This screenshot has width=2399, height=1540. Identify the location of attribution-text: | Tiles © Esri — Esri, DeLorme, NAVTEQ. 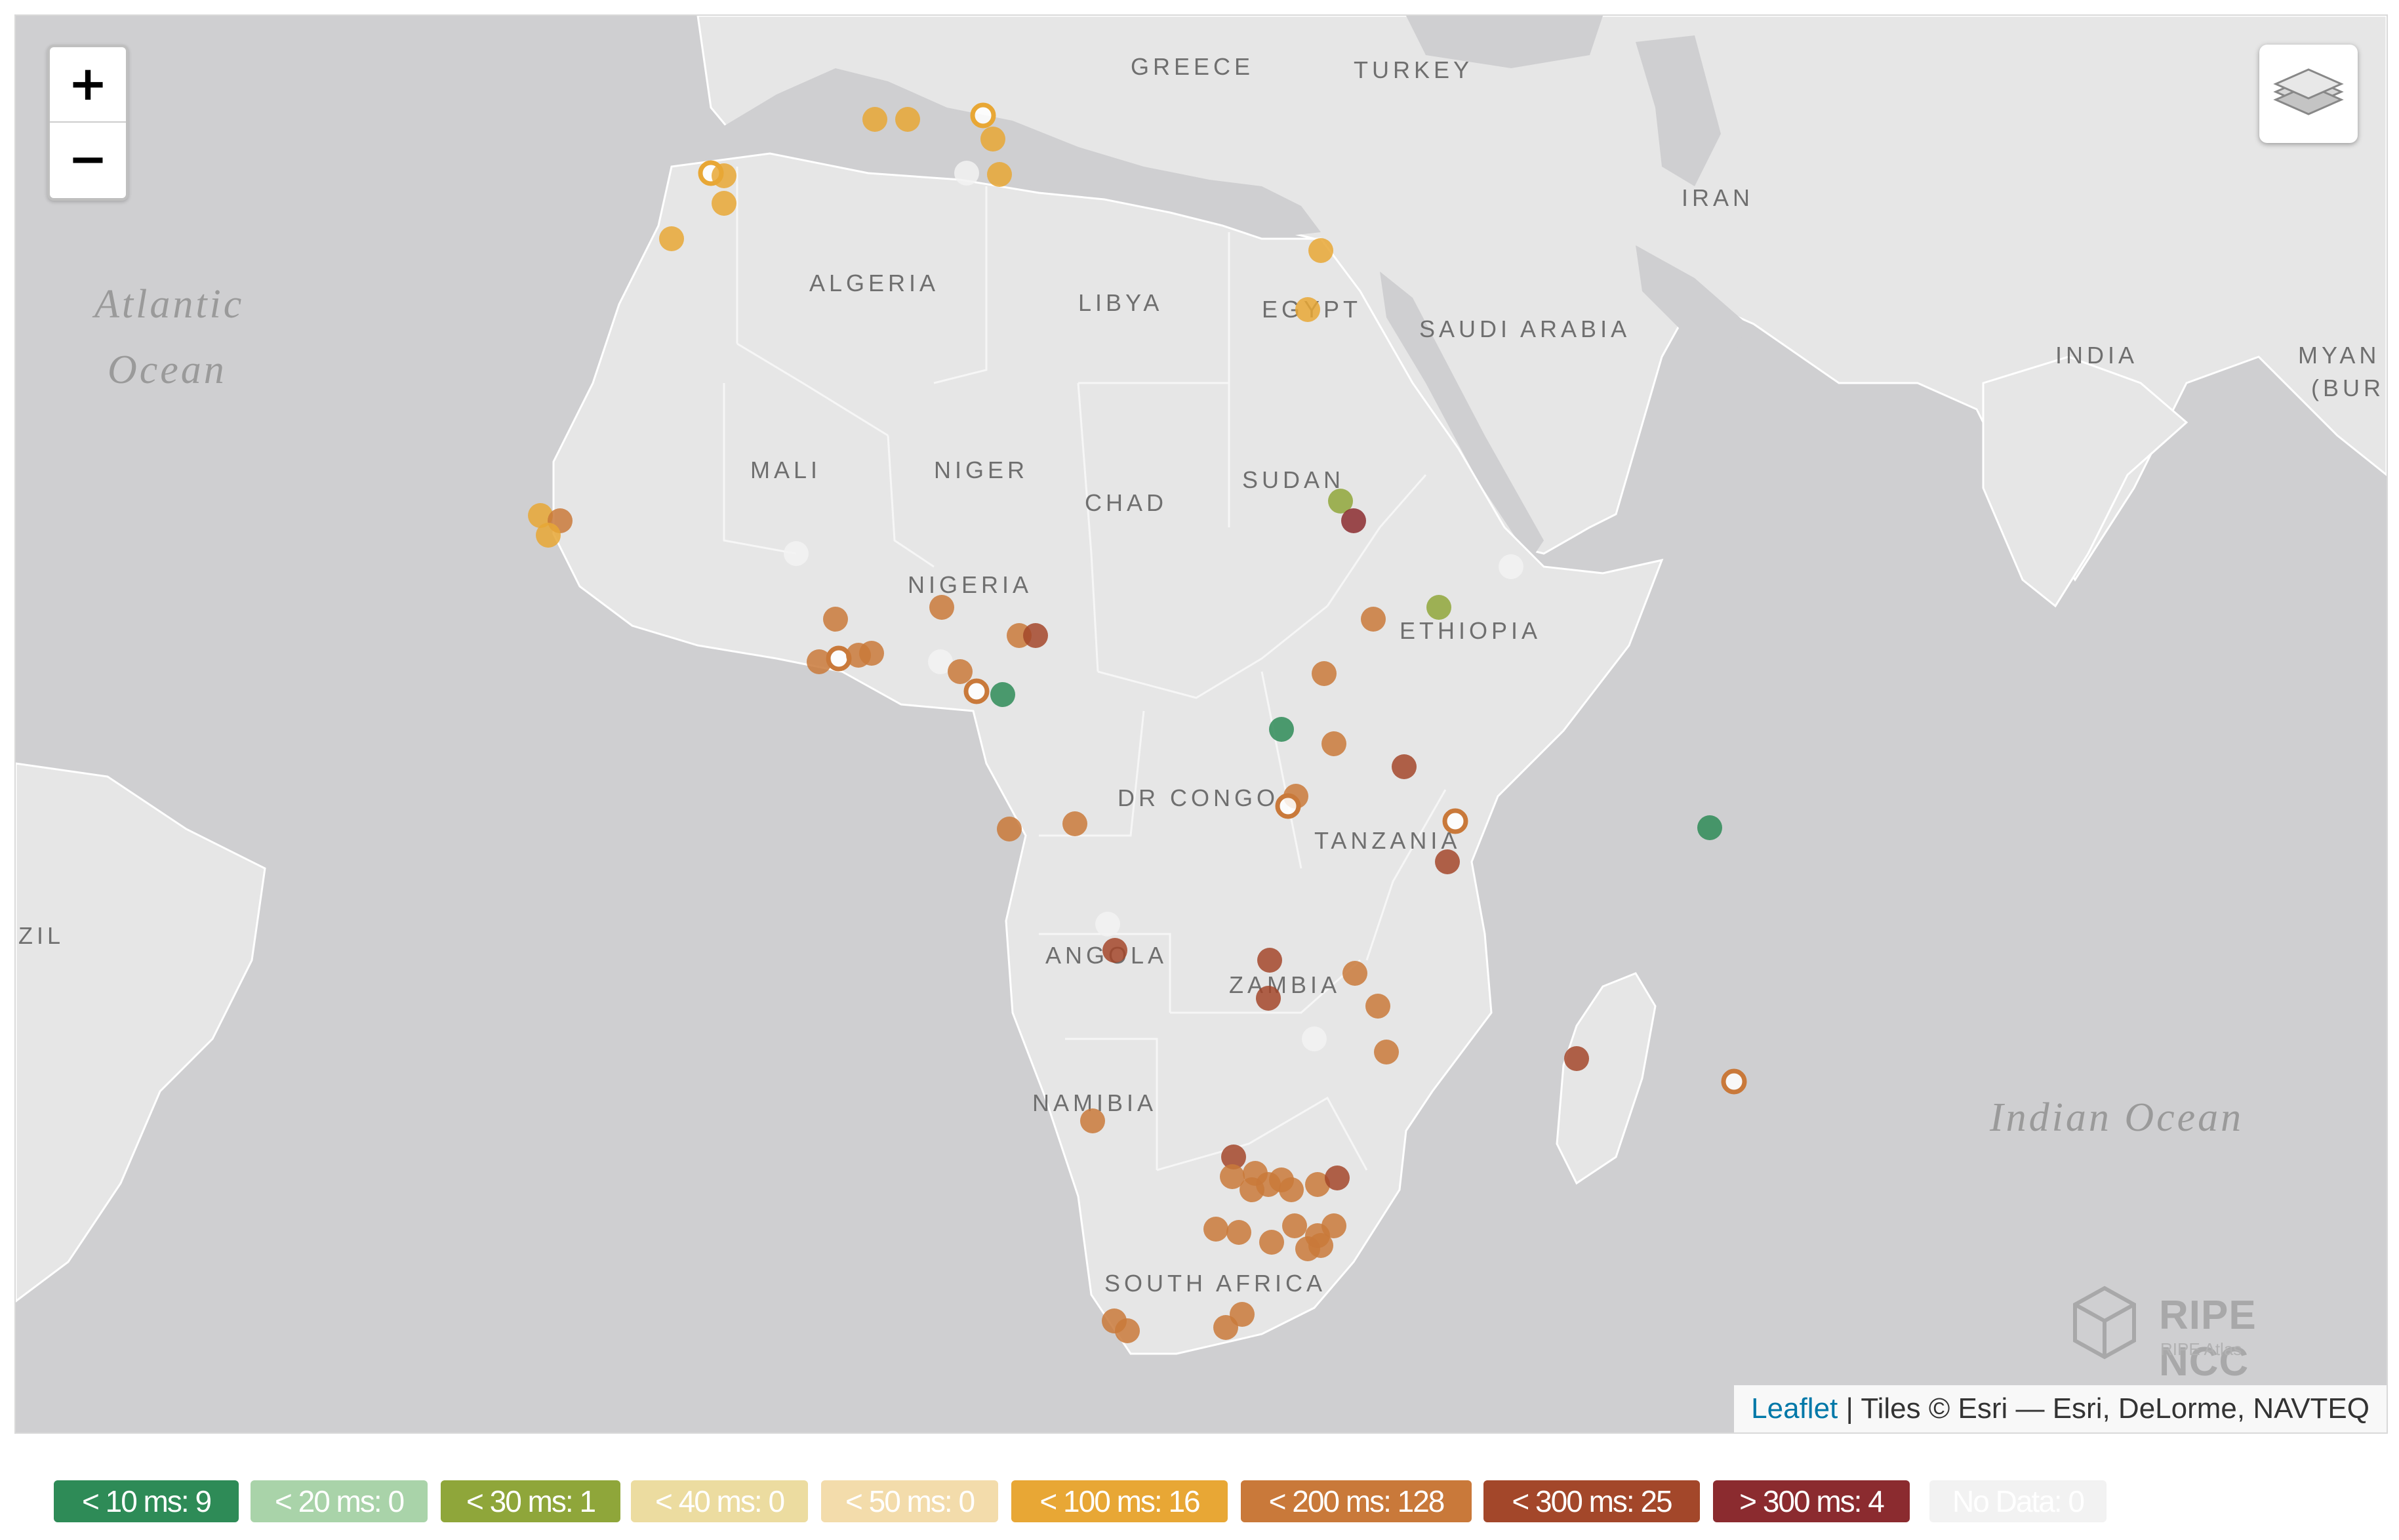
(2103, 1408).